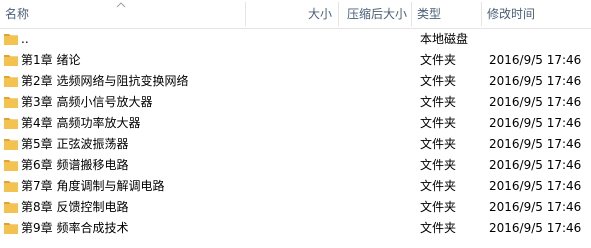  Describe the element at coordinates (51, 60) in the screenshot. I see `file-name: 第1章 绪论` at that location.